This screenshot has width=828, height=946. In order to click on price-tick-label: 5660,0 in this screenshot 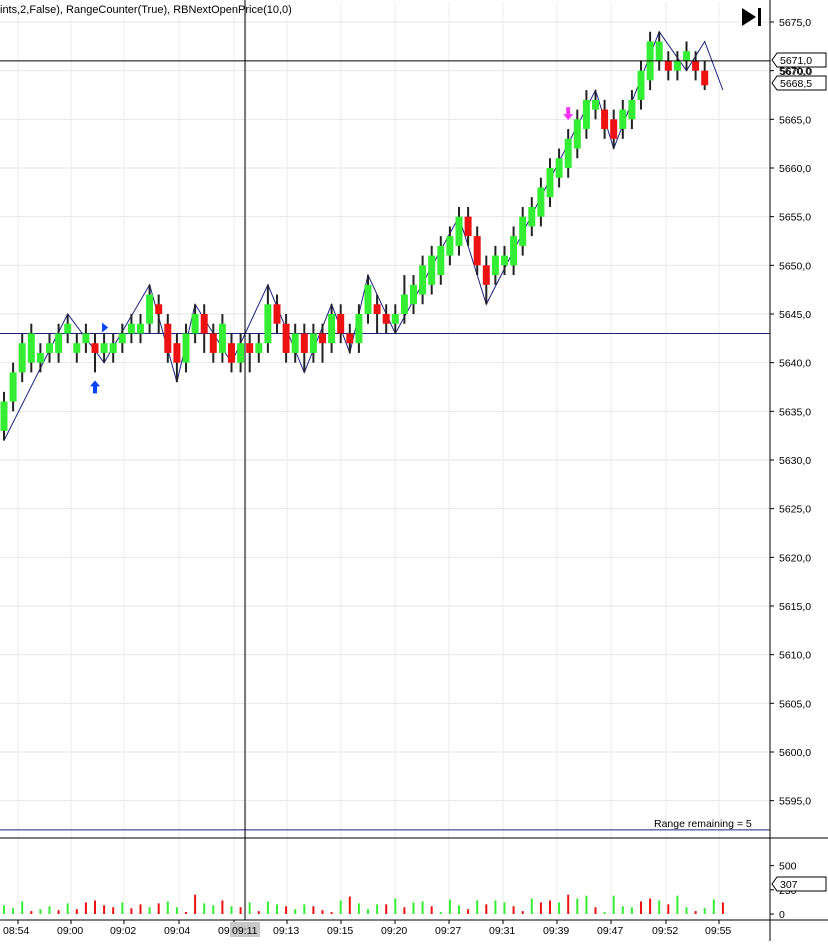, I will do `click(795, 169)`.